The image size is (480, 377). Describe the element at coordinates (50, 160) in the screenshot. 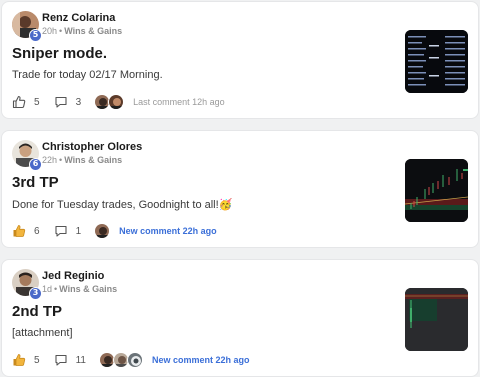

I see `post-time: 22h` at that location.